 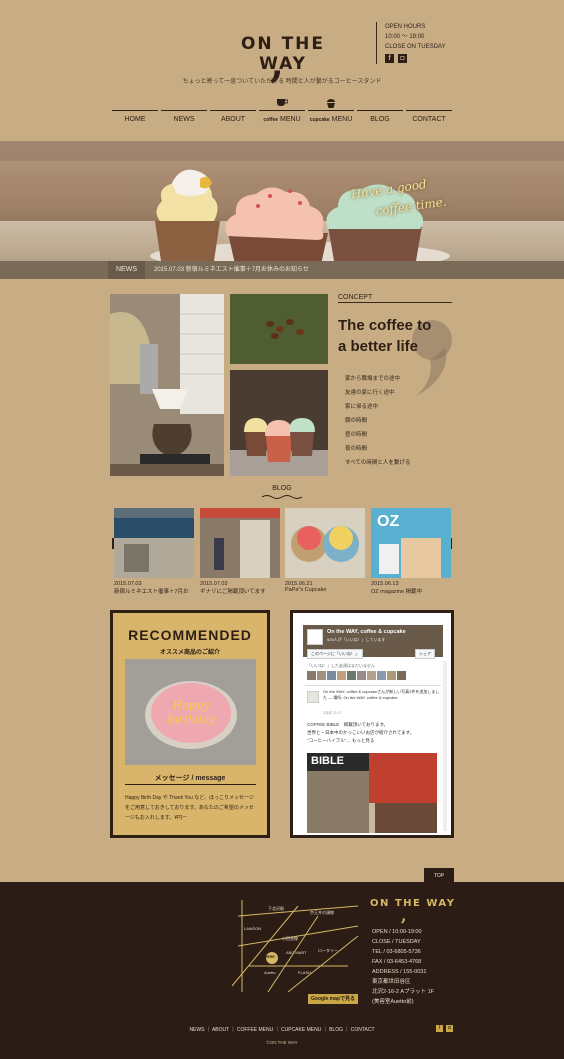 What do you see at coordinates (439, 875) in the screenshot?
I see `back-to-top: TOP` at bounding box center [439, 875].